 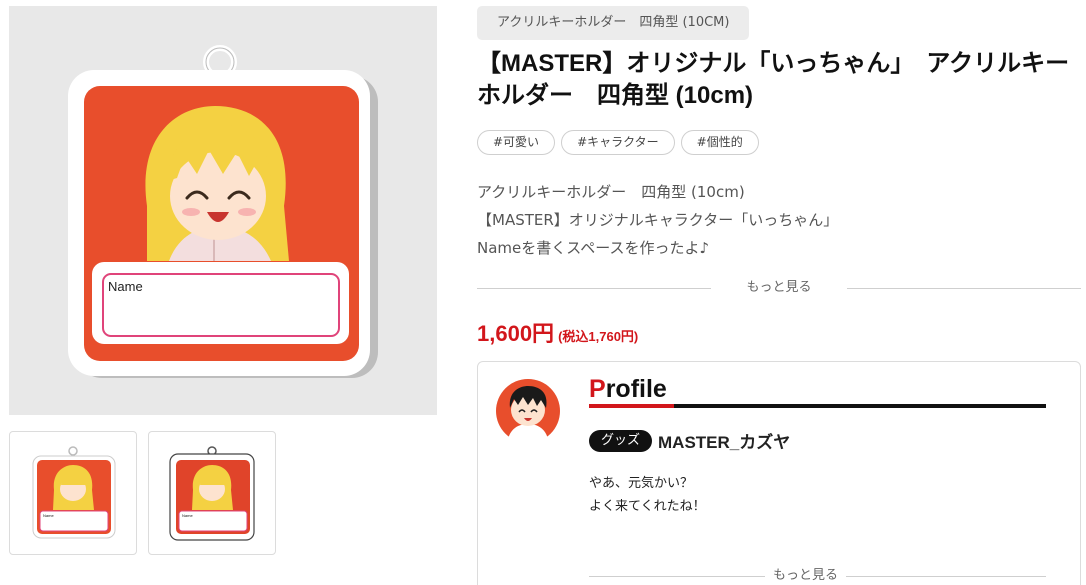 What do you see at coordinates (806, 575) in the screenshot?
I see `profile-more-link: もっと見る` at bounding box center [806, 575].